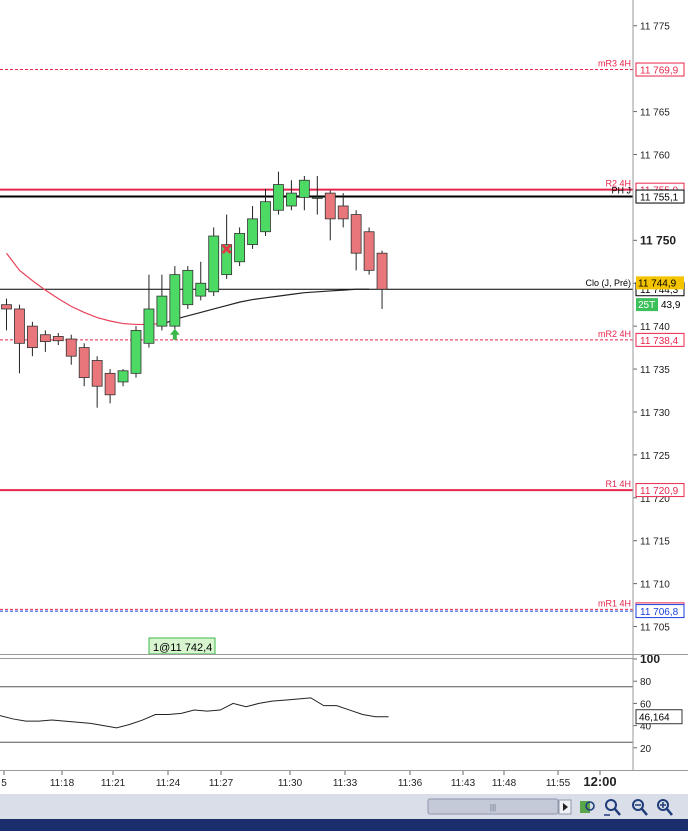  I want to click on time-axis-label: 11:48, so click(504, 783).